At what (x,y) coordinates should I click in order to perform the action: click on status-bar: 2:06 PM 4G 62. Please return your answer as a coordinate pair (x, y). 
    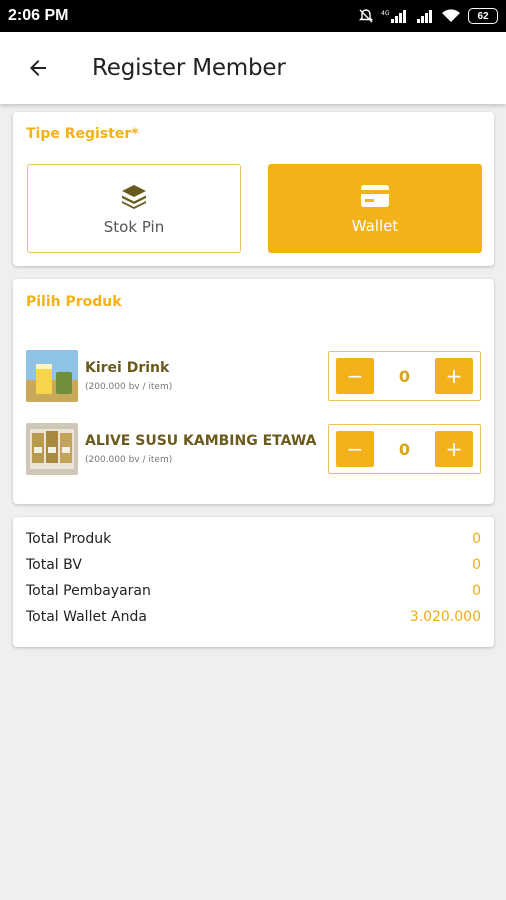
    Looking at the image, I should click on (253, 16).